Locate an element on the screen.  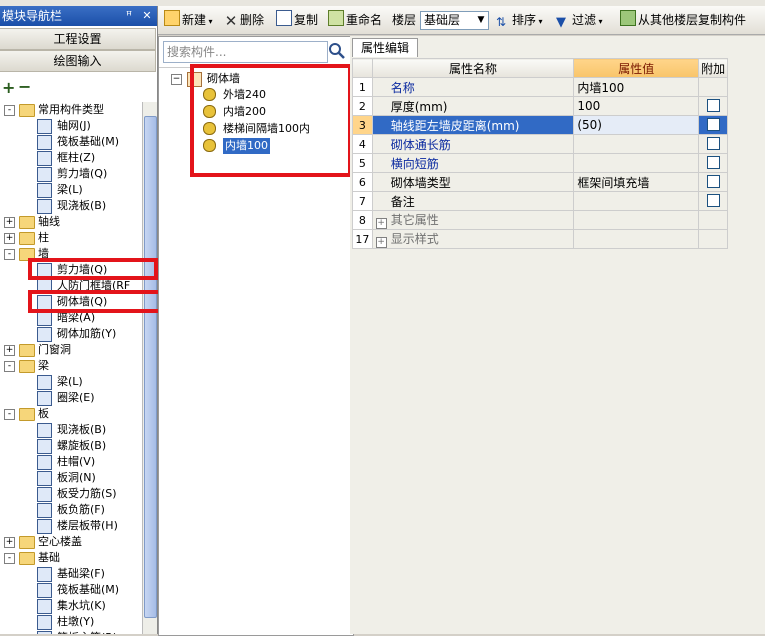
beam-icon is located at coordinates (44, 382).